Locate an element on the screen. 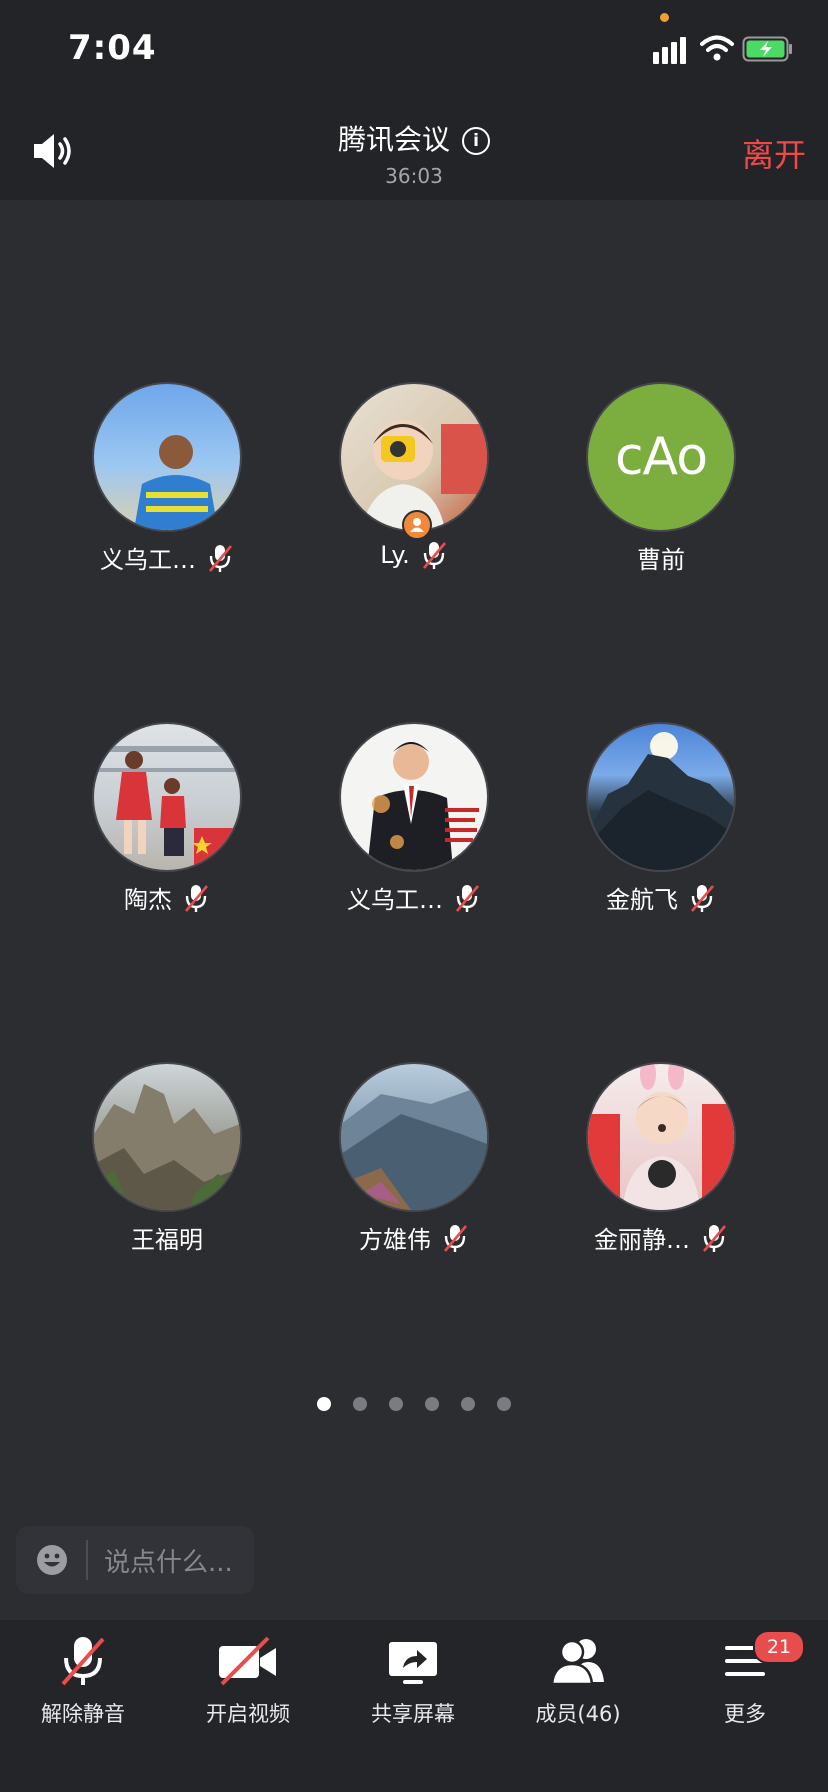 This screenshot has width=828, height=1792. participant-label: 金航飞 is located at coordinates (661, 897).